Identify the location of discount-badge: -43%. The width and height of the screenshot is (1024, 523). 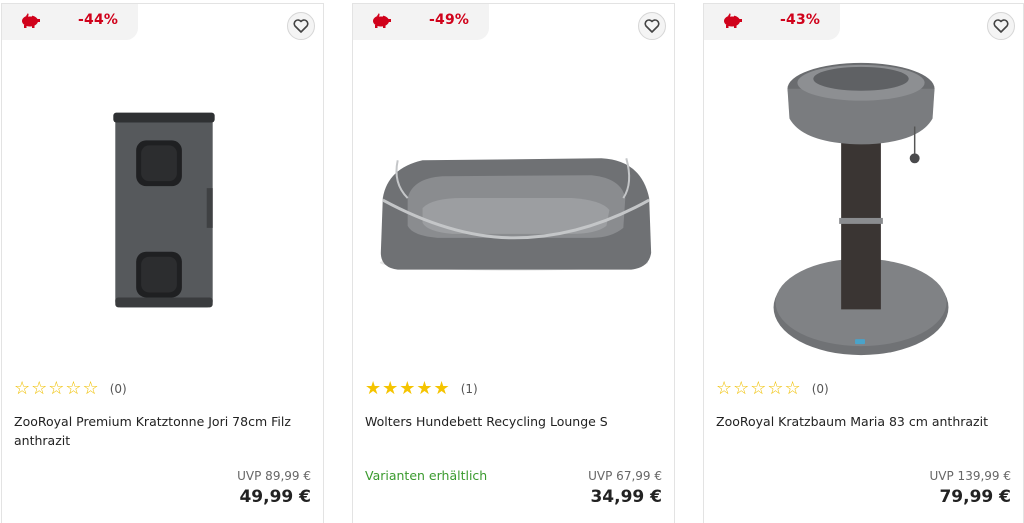
(772, 22).